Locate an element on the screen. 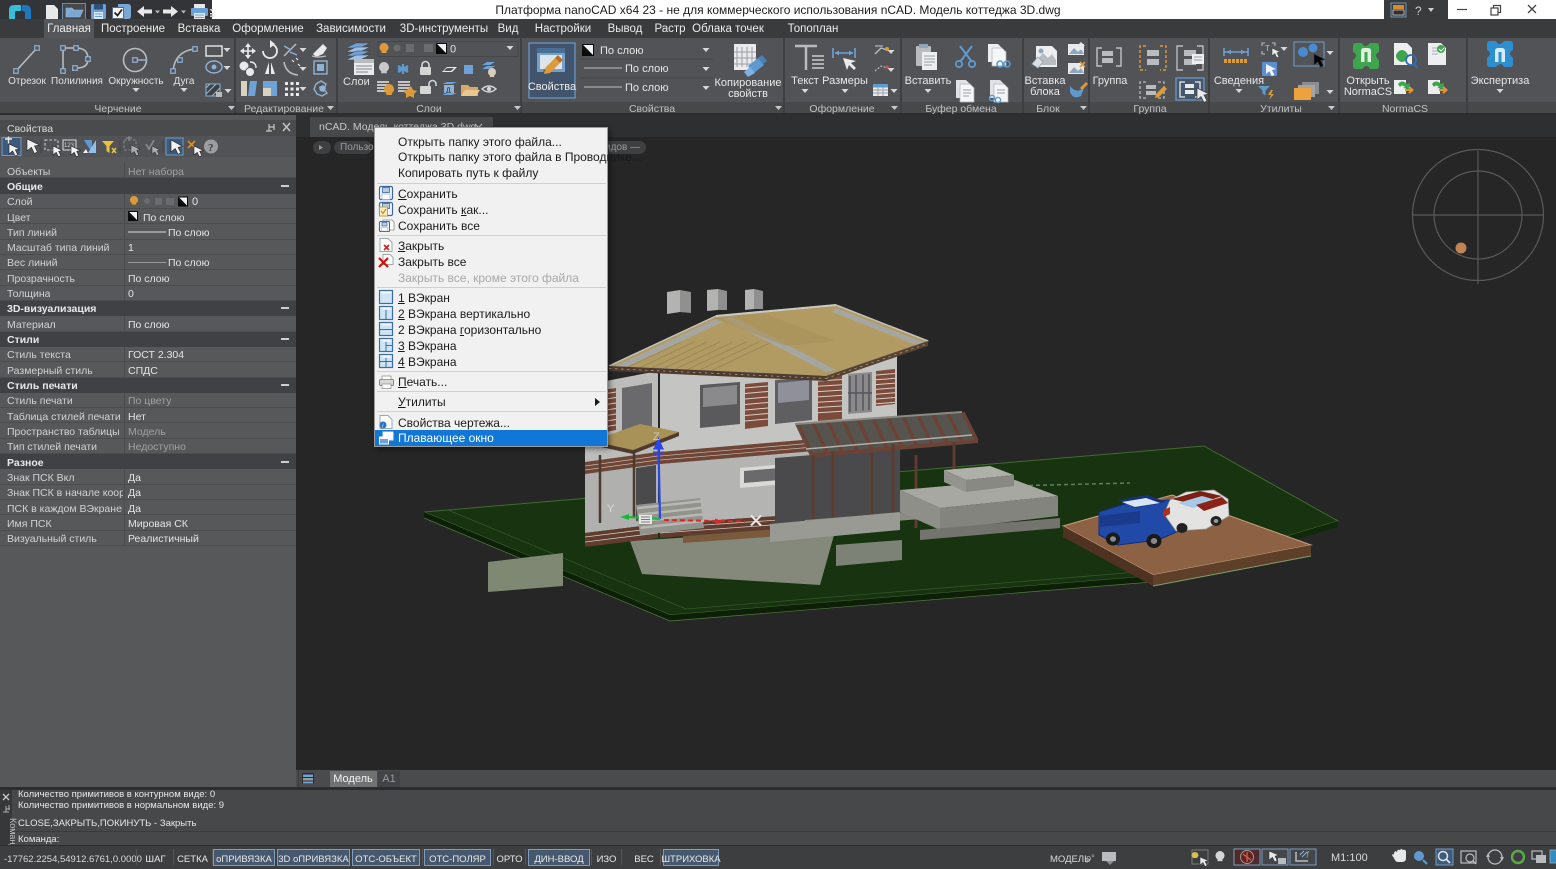 The image size is (1556, 869). svg-text: T is located at coordinates (1267, 48).